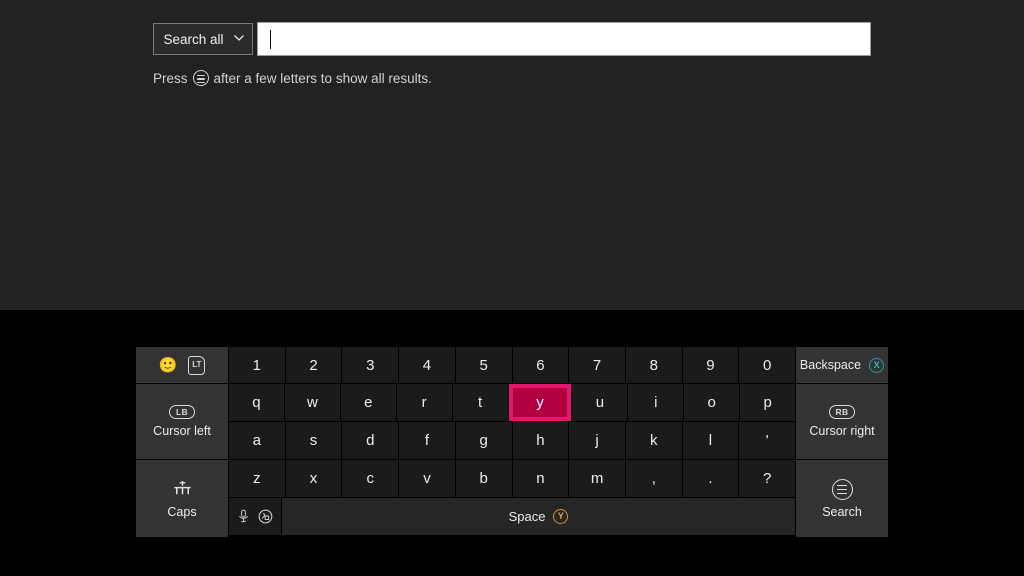 This screenshot has width=1024, height=576. What do you see at coordinates (424, 402) in the screenshot?
I see `key-r: r` at bounding box center [424, 402].